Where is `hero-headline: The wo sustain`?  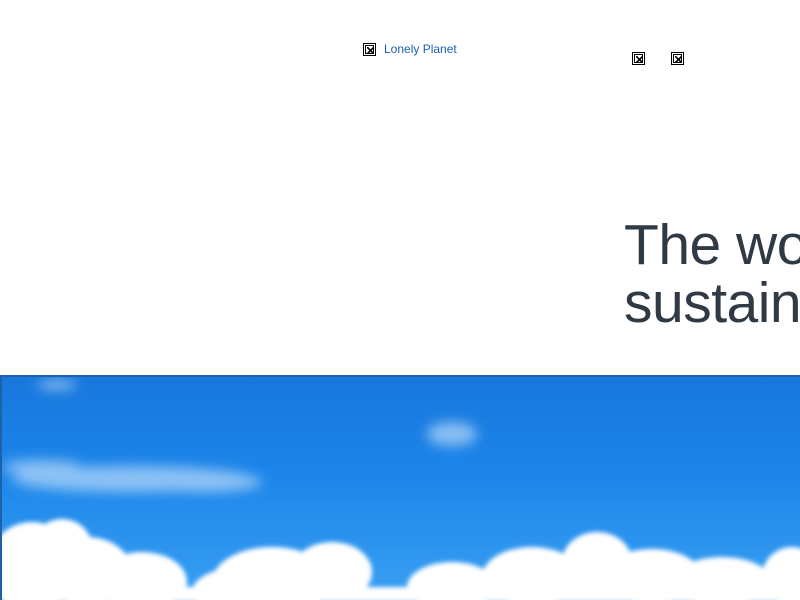 hero-headline: The wo sustain is located at coordinates (712, 274).